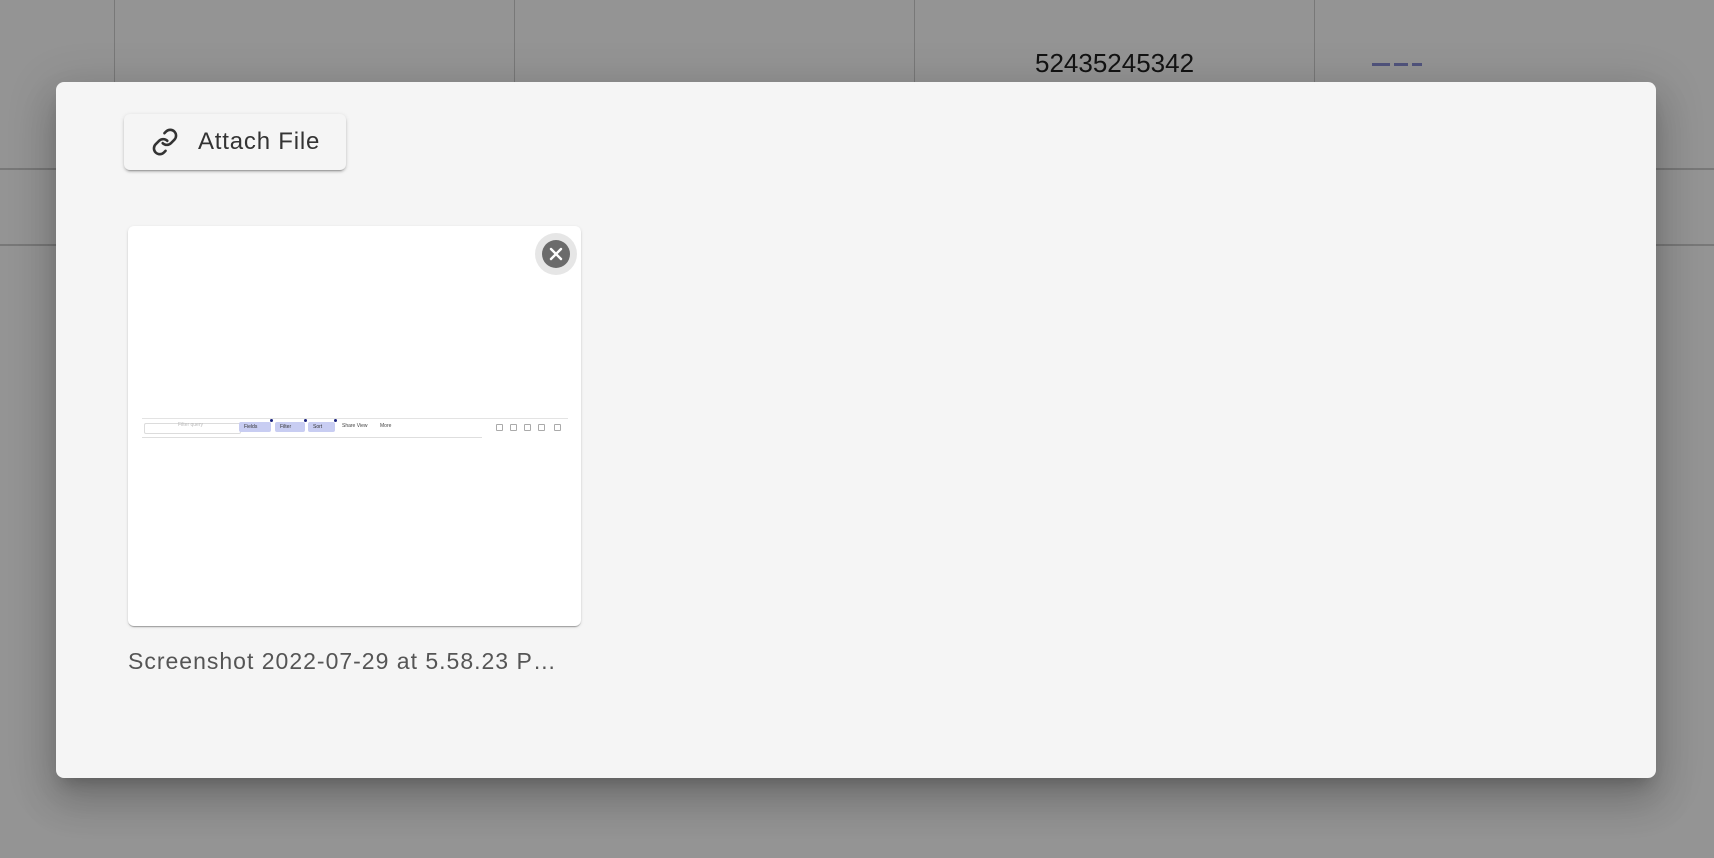 The image size is (1714, 858). I want to click on attach-file-button: Attach File, so click(235, 142).